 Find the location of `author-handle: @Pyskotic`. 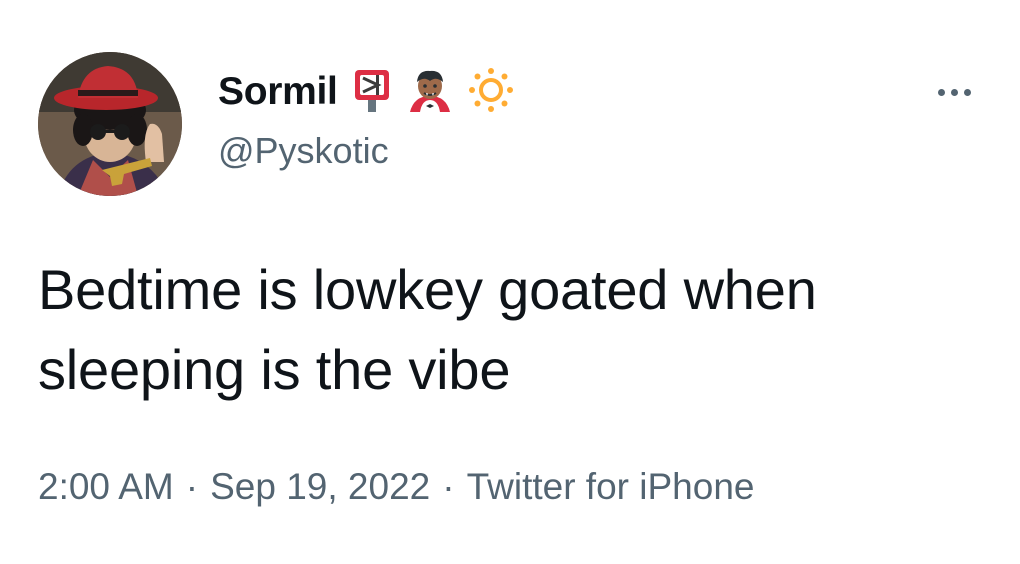

author-handle: @Pyskotic is located at coordinates (303, 151).